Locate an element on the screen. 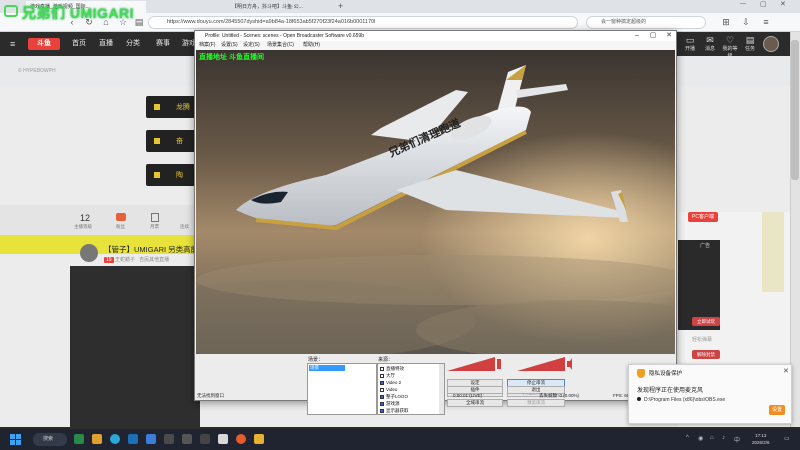 This screenshot has width=800, height=450. menu-icon: ≡ is located at coordinates (766, 22).